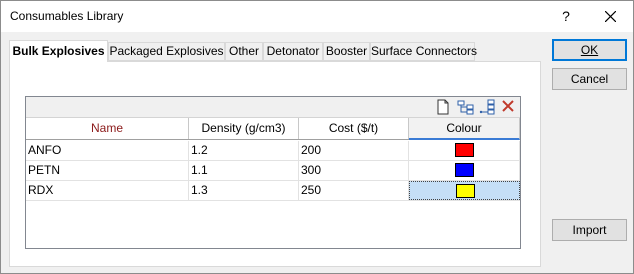 This screenshot has height=274, width=634. I want to click on tab-packaged-explosives: Packaged Explosives, so click(166, 51).